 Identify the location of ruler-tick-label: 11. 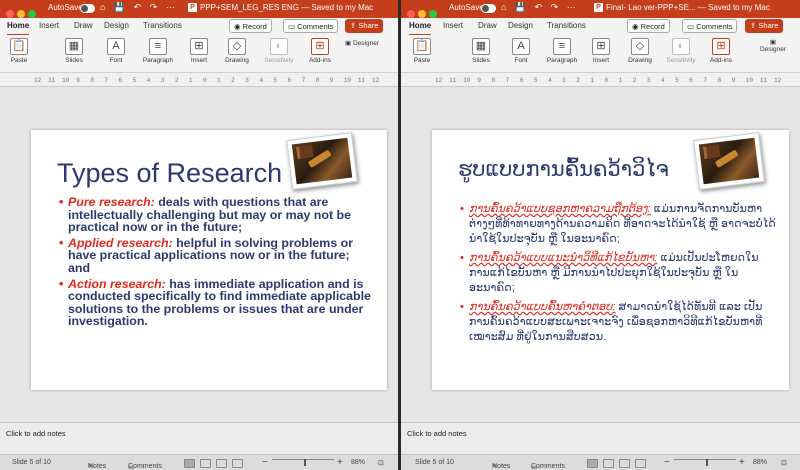
(453, 80).